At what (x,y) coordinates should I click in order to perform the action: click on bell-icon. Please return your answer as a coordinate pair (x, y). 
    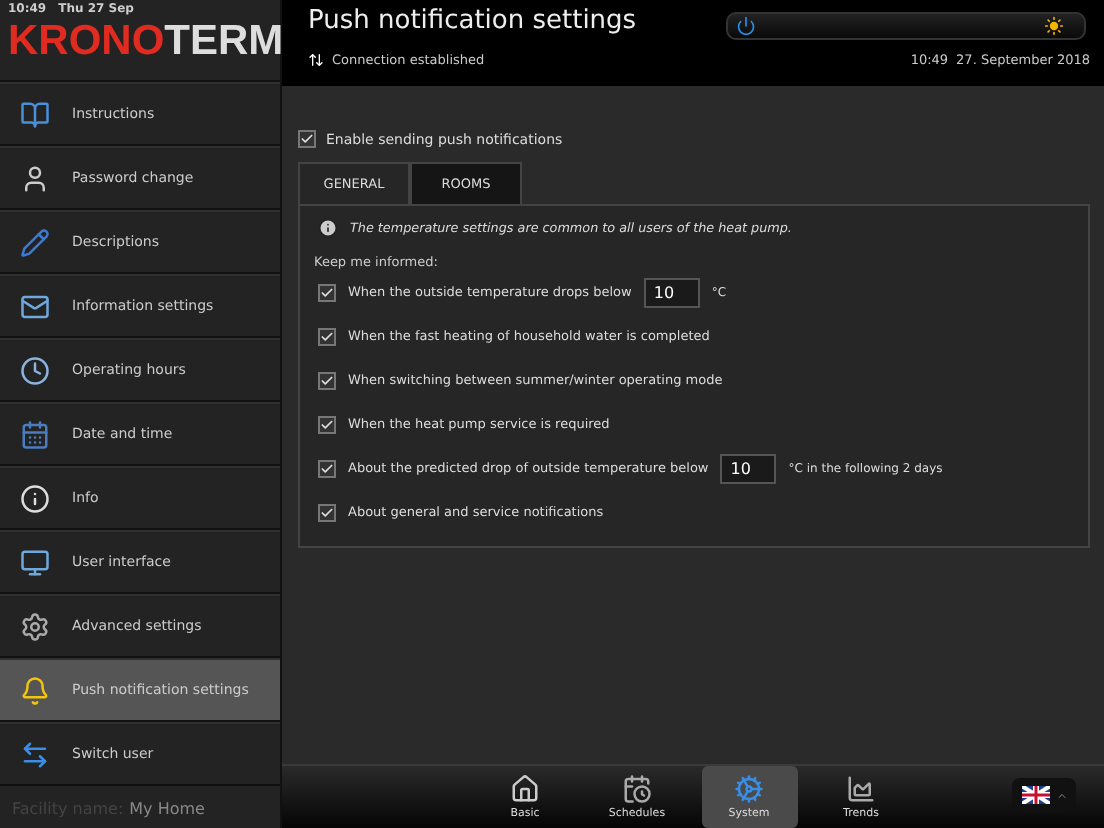
    Looking at the image, I should click on (34, 690).